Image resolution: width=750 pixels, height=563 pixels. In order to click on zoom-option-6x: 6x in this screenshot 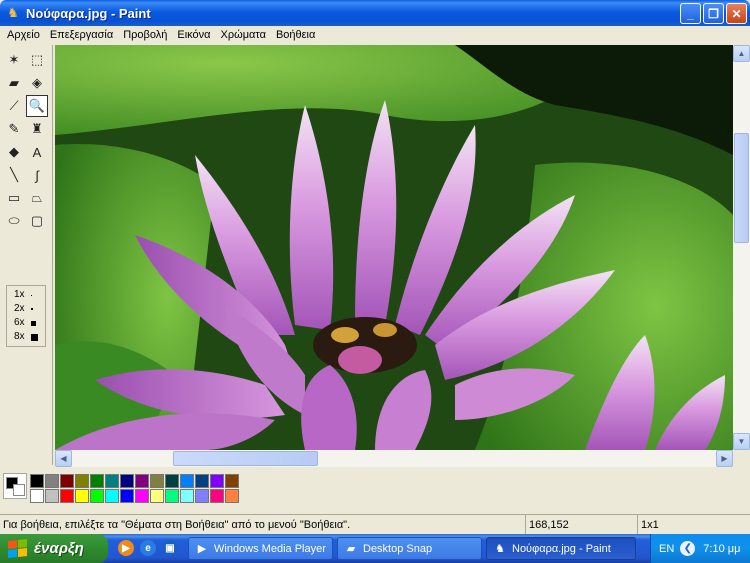, I will do `click(29, 323)`.